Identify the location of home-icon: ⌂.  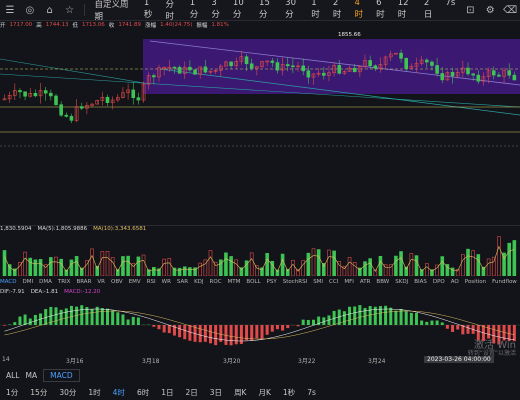
(50, 10).